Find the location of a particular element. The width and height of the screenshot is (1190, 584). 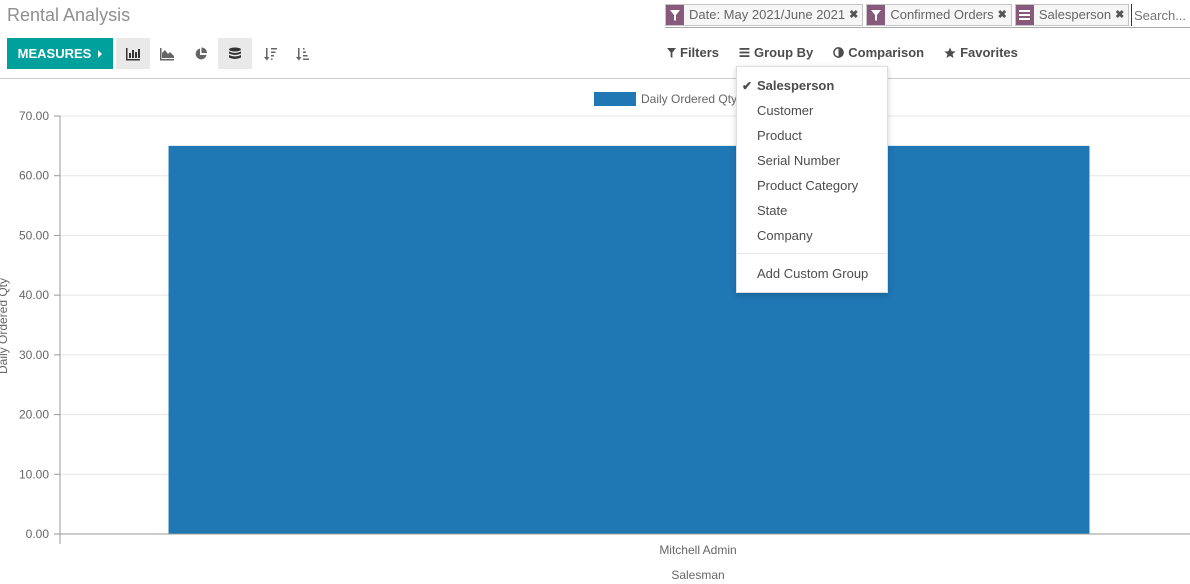

sort-ascending-button is located at coordinates (303, 53).